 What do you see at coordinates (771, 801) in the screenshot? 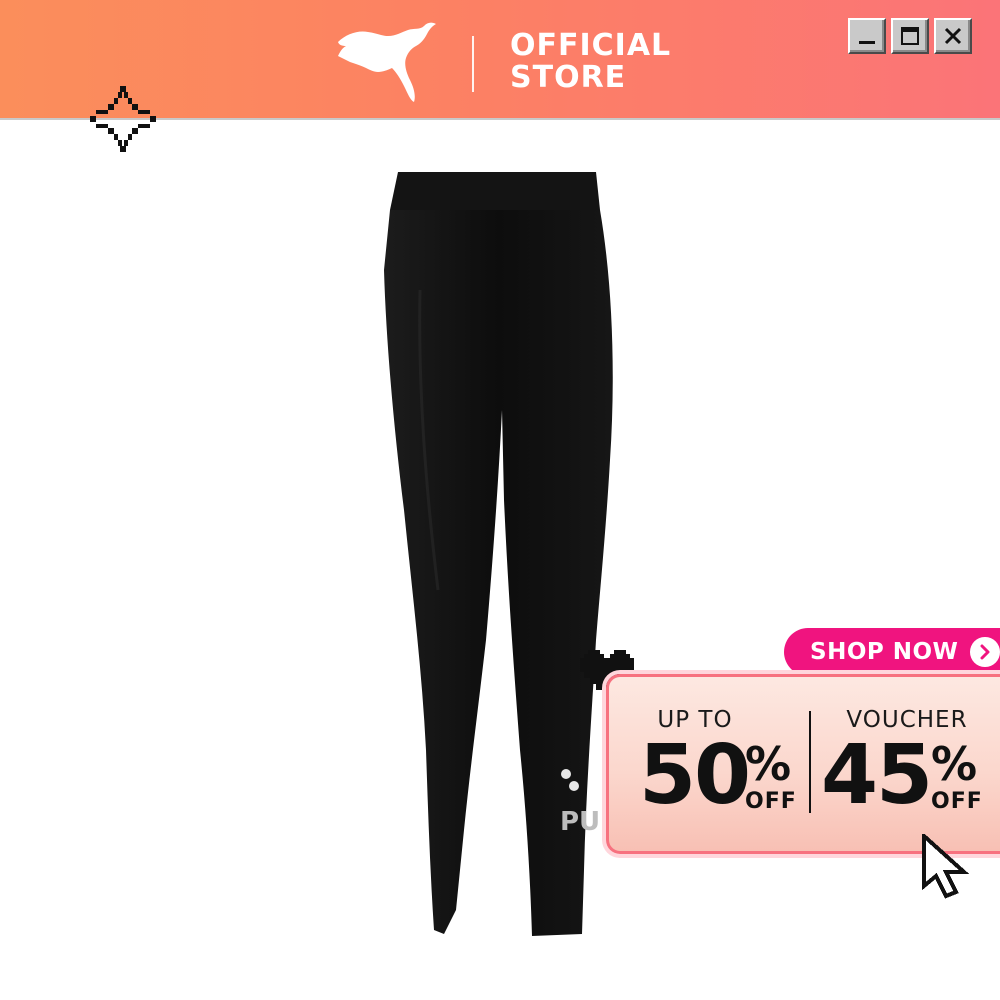
I see `promo-discount-suffix: OFF` at bounding box center [771, 801].